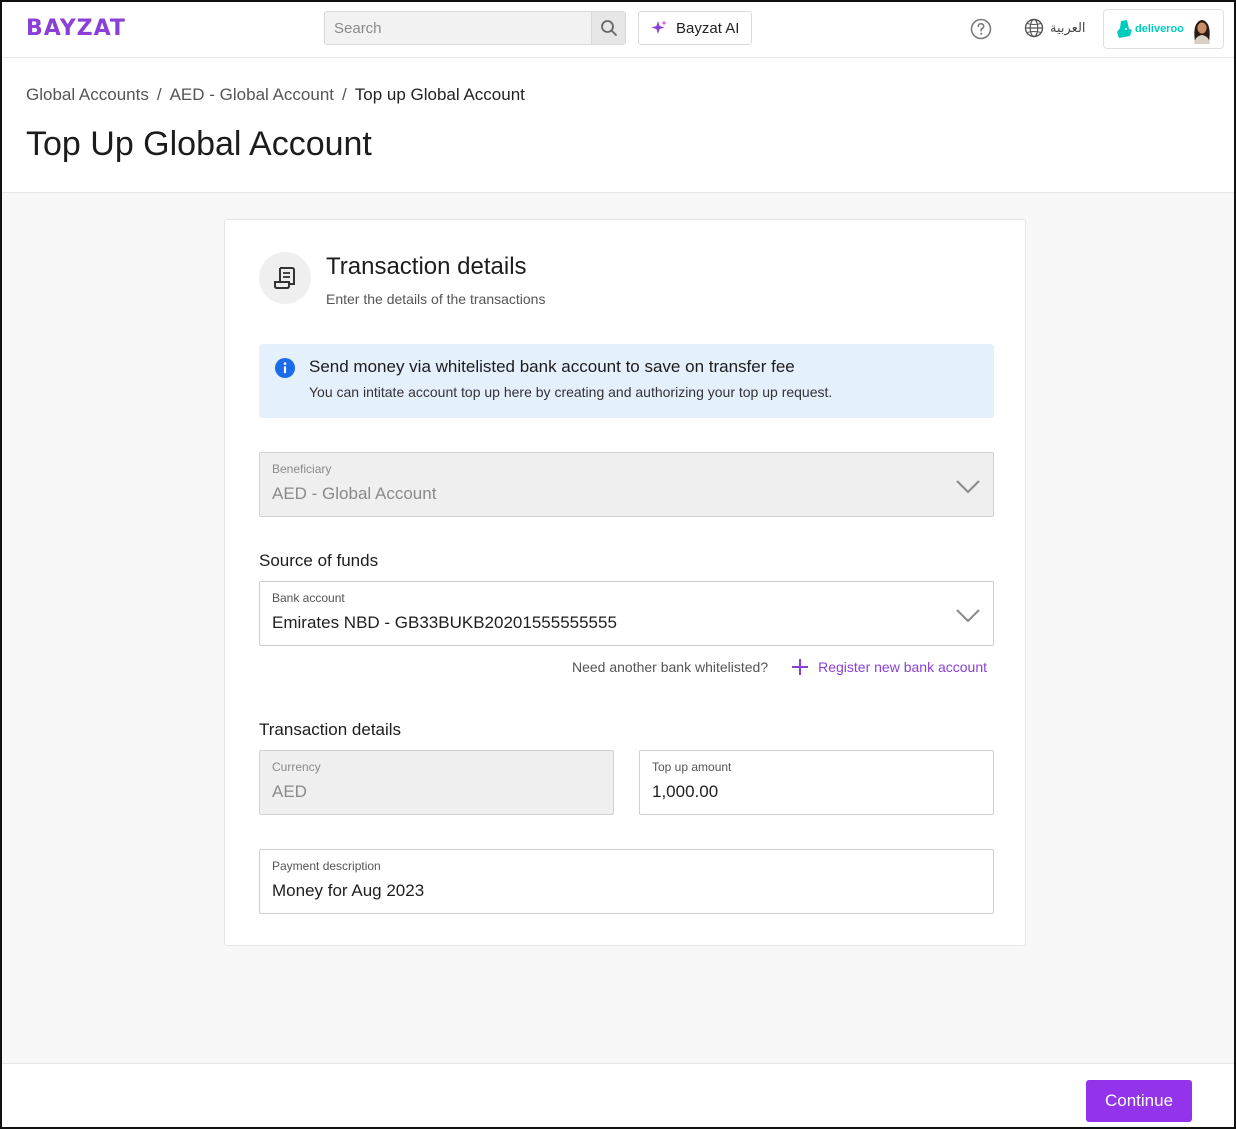 This screenshot has height=1129, width=1236. Describe the element at coordinates (330, 729) in the screenshot. I see `transaction-details-heading: Transaction details` at that location.